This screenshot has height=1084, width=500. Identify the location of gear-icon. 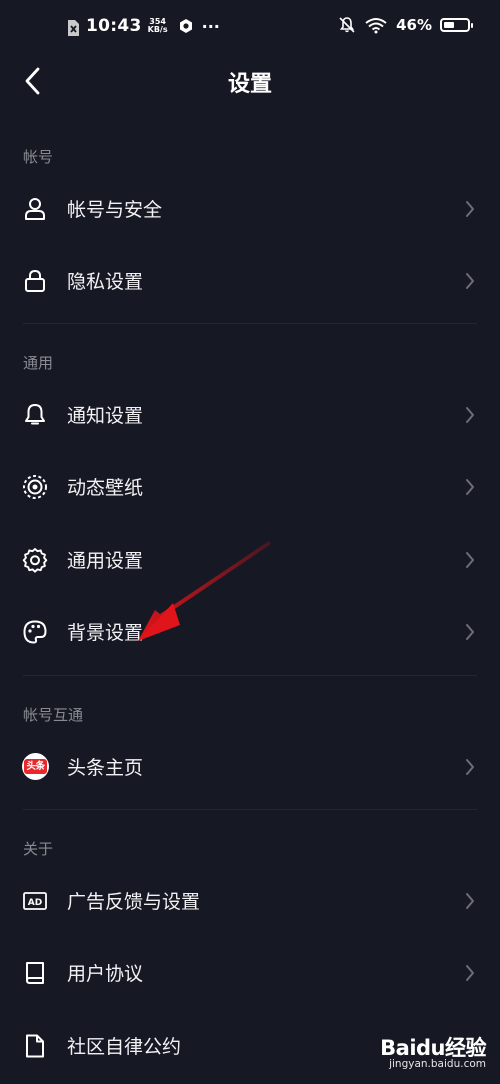
(35, 560).